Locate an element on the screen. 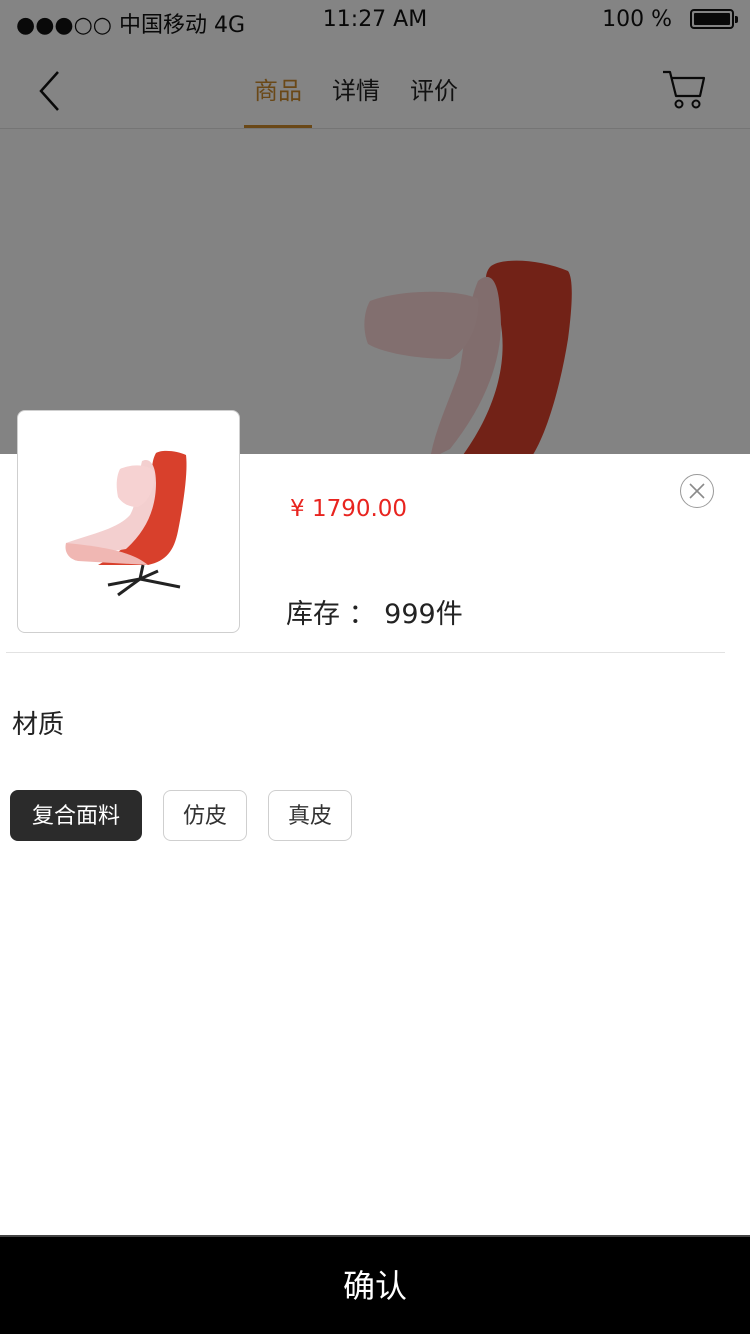 This screenshot has height=1336, width=750. confirm-button: 确认 is located at coordinates (375, 1284).